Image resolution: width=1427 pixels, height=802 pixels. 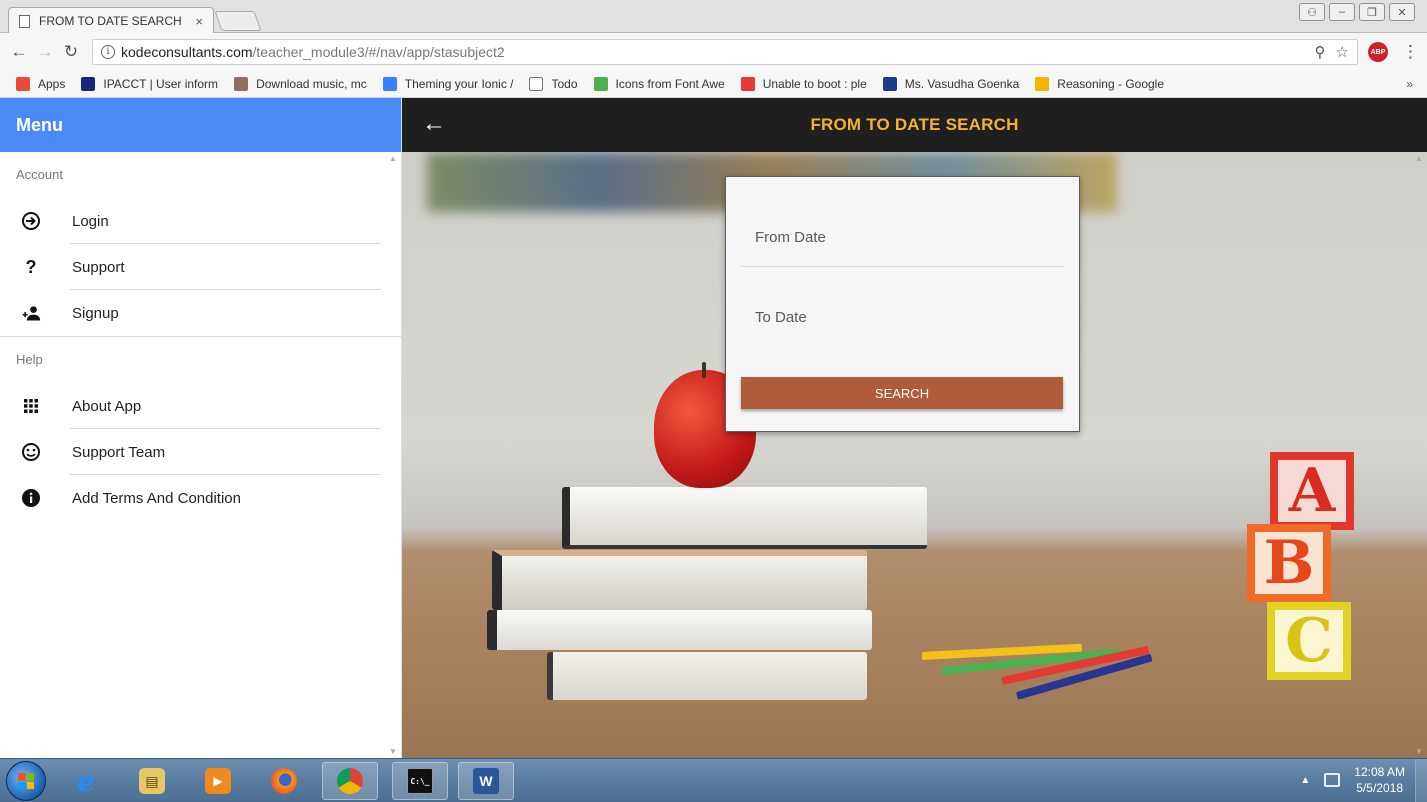 What do you see at coordinates (300, 84) in the screenshot?
I see `bookmark-item: Download music, mc` at bounding box center [300, 84].